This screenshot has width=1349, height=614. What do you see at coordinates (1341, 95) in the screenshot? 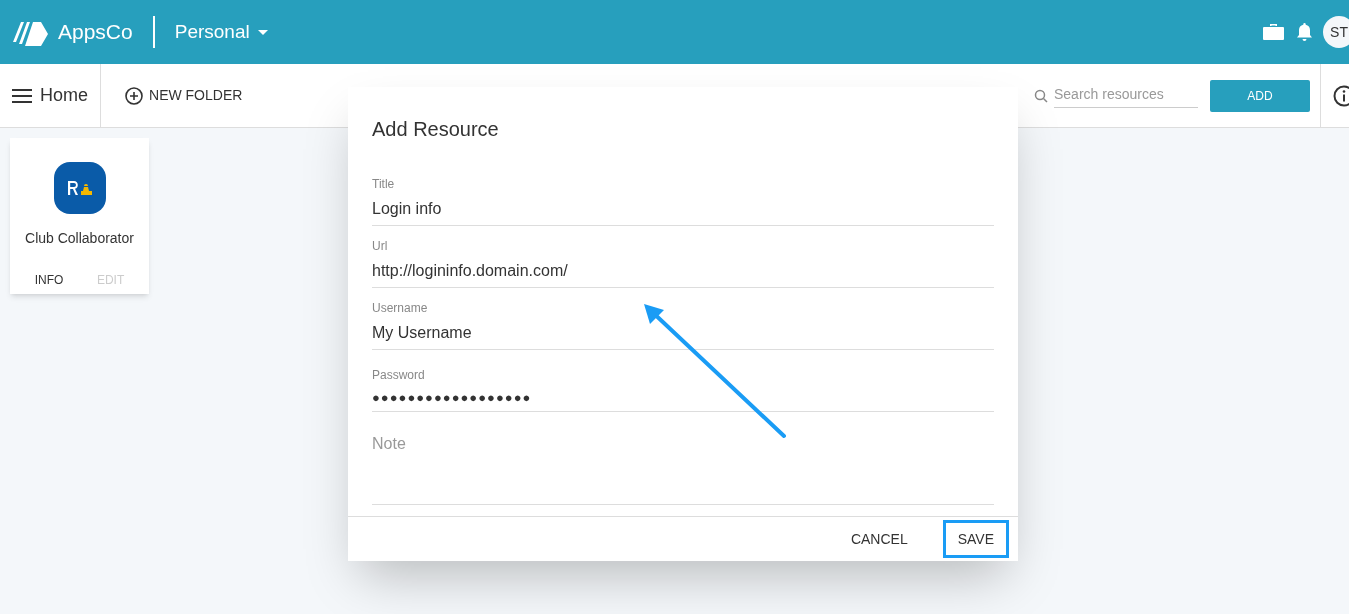
I see `info-icon` at bounding box center [1341, 95].